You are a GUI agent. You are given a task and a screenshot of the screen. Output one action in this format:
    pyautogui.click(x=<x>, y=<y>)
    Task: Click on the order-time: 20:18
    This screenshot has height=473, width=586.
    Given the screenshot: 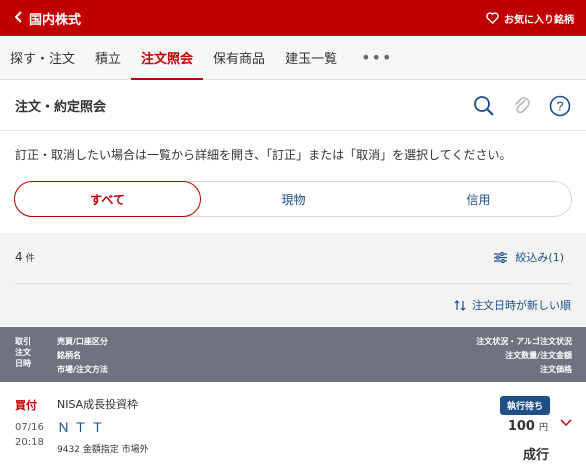 What is the action you would take?
    pyautogui.click(x=29, y=442)
    